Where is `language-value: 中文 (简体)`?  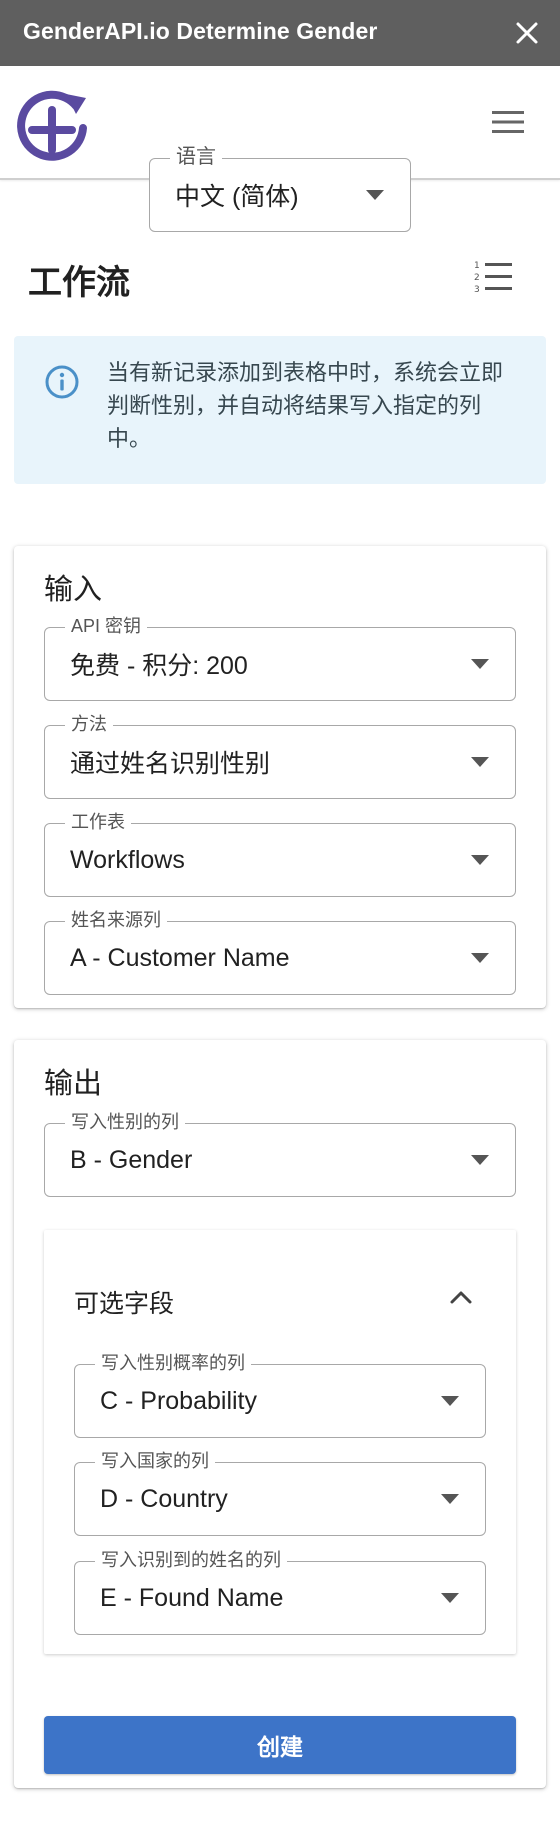 language-value: 中文 (简体) is located at coordinates (237, 197).